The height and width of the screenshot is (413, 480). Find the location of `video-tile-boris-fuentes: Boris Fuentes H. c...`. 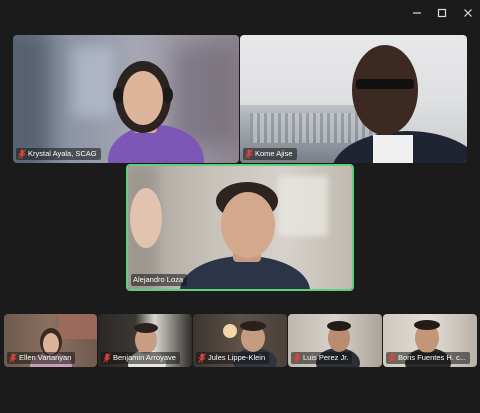

video-tile-boris-fuentes: Boris Fuentes H. c... is located at coordinates (430, 340).